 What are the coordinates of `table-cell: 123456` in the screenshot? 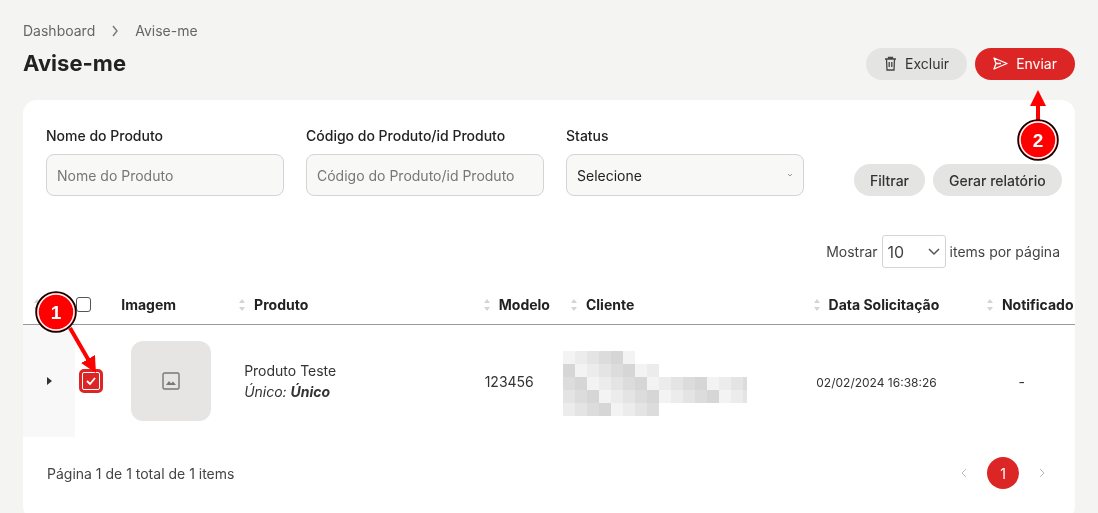 It's located at (509, 381).